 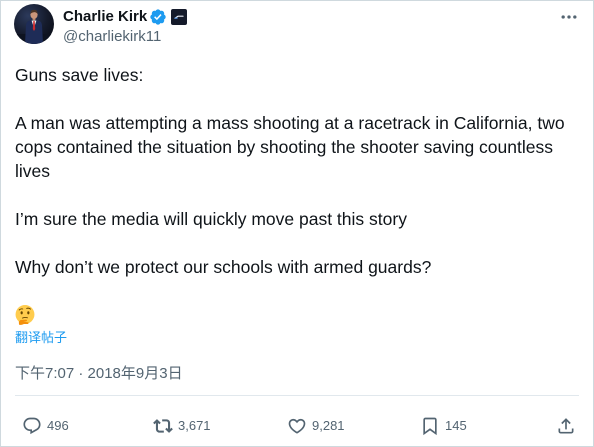 What do you see at coordinates (297, 395) in the screenshot?
I see `divider` at bounding box center [297, 395].